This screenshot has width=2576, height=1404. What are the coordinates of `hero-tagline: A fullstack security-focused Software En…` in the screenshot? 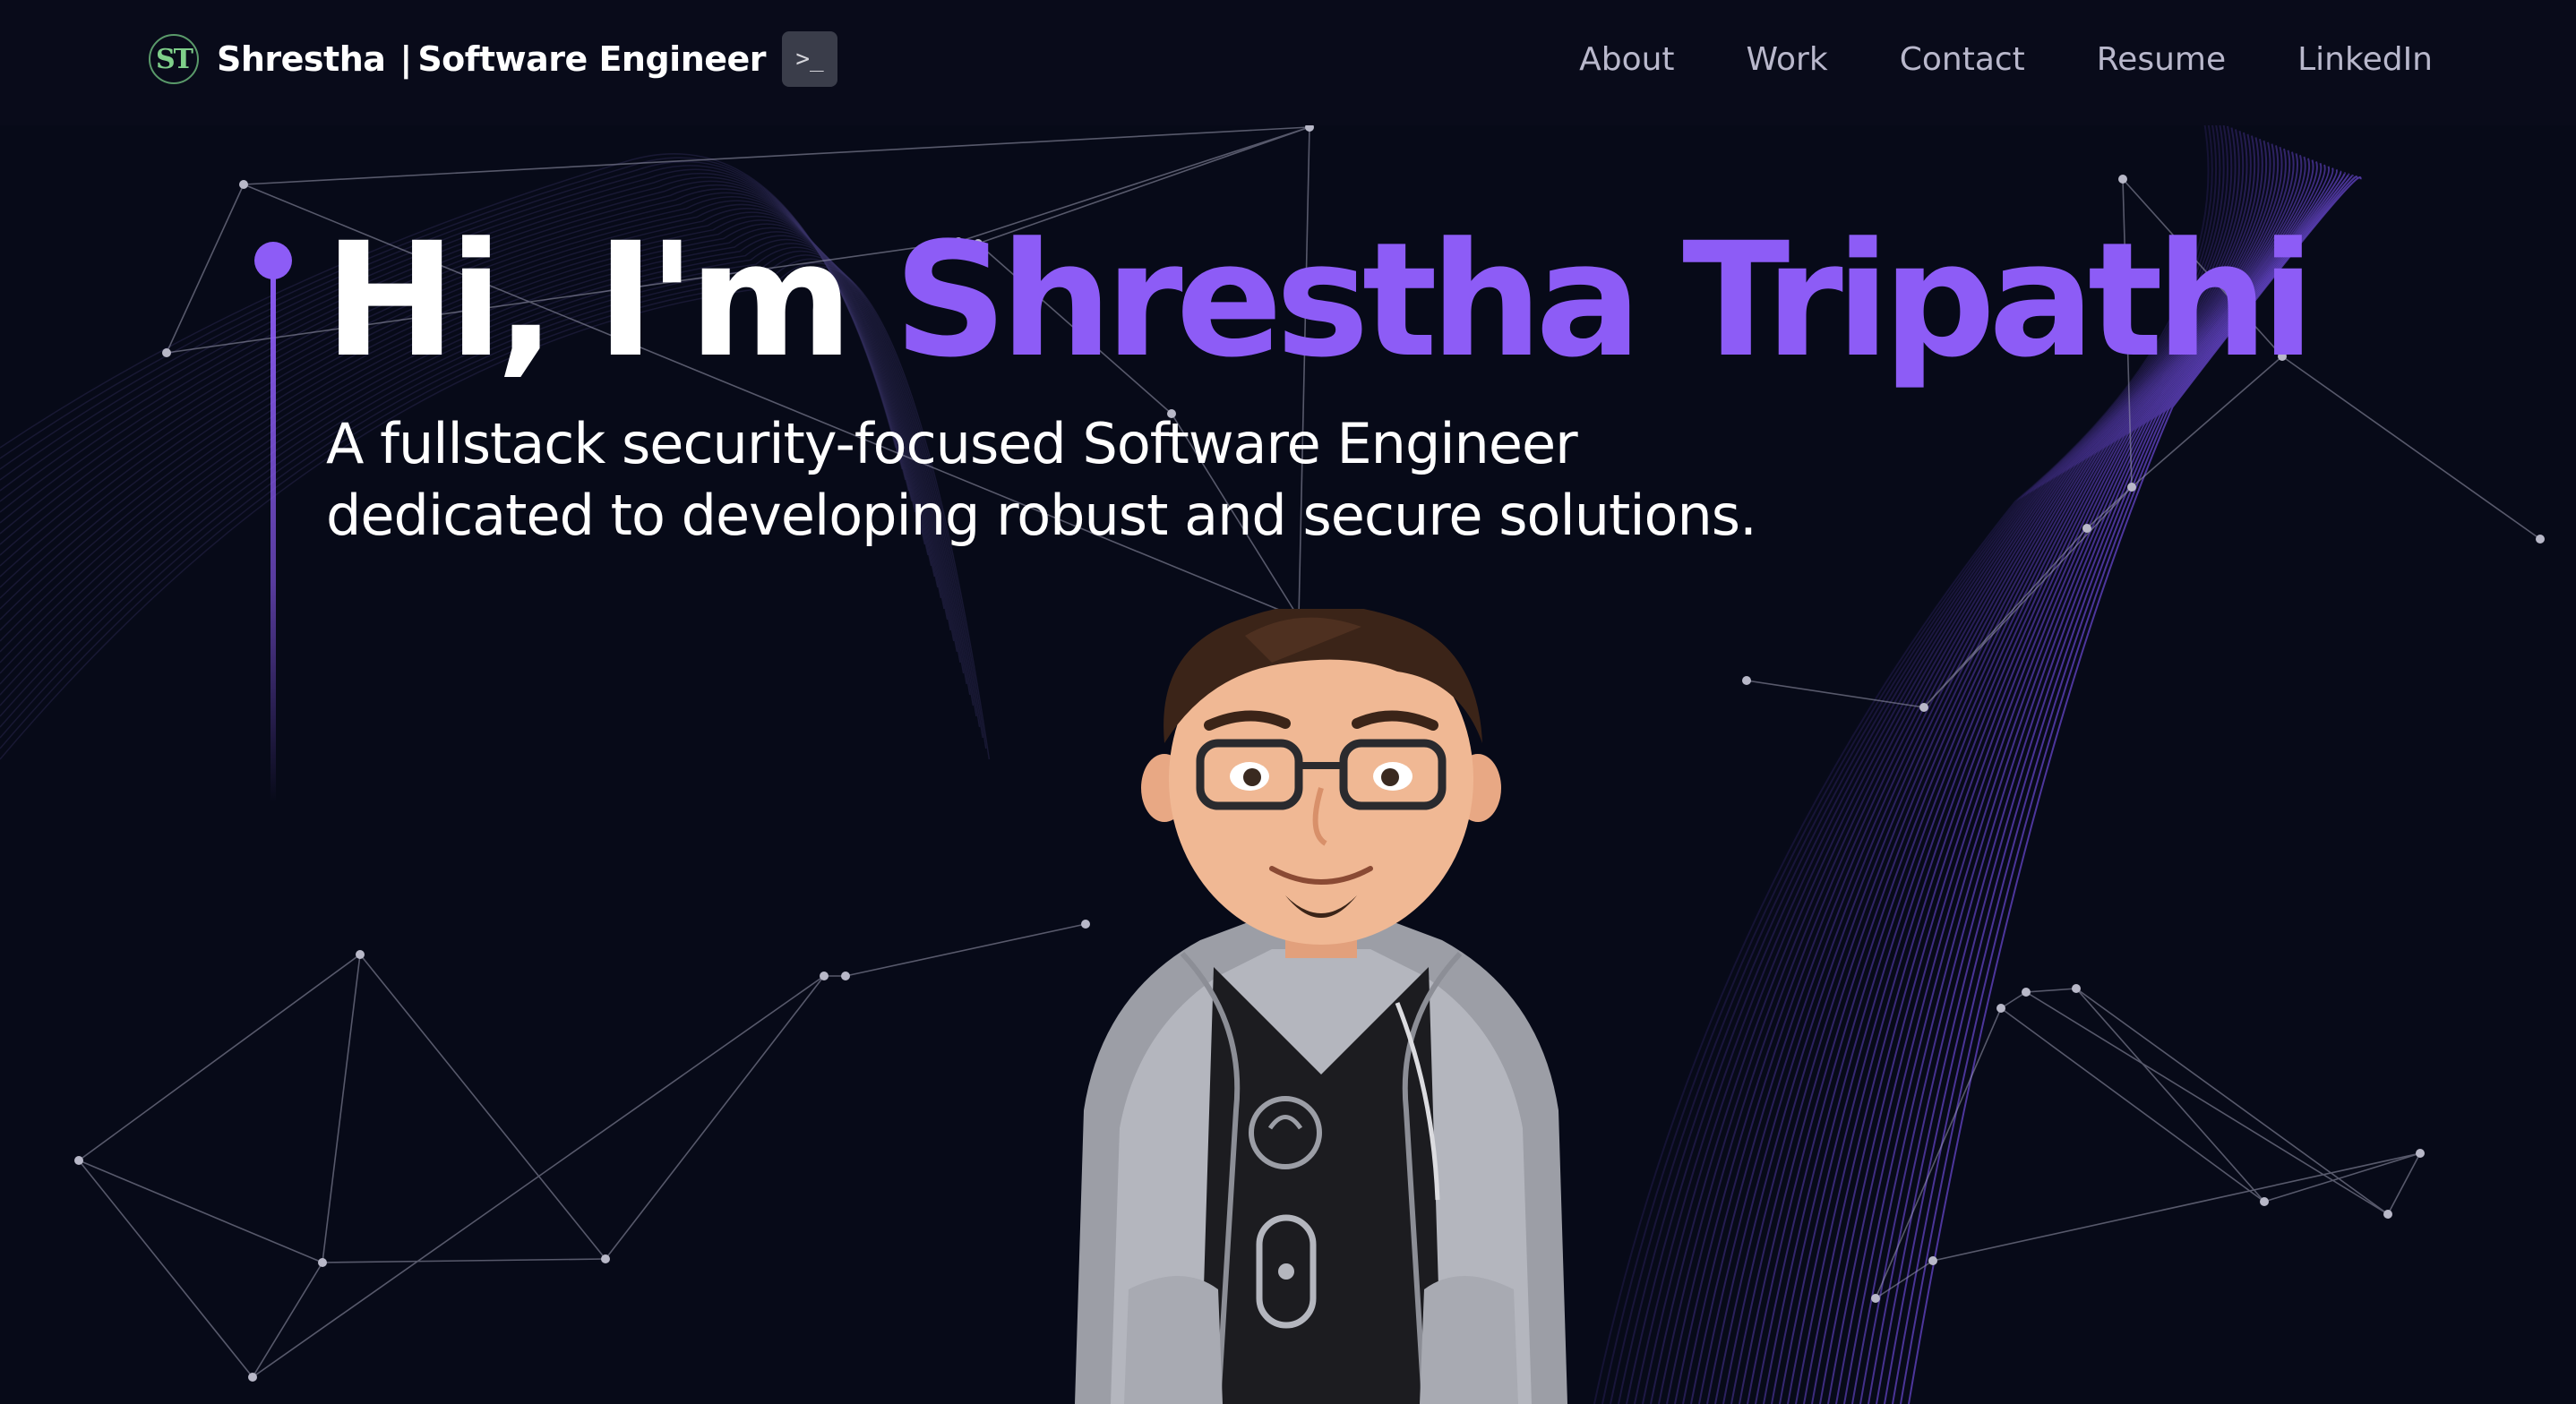 It's located at (1087, 480).